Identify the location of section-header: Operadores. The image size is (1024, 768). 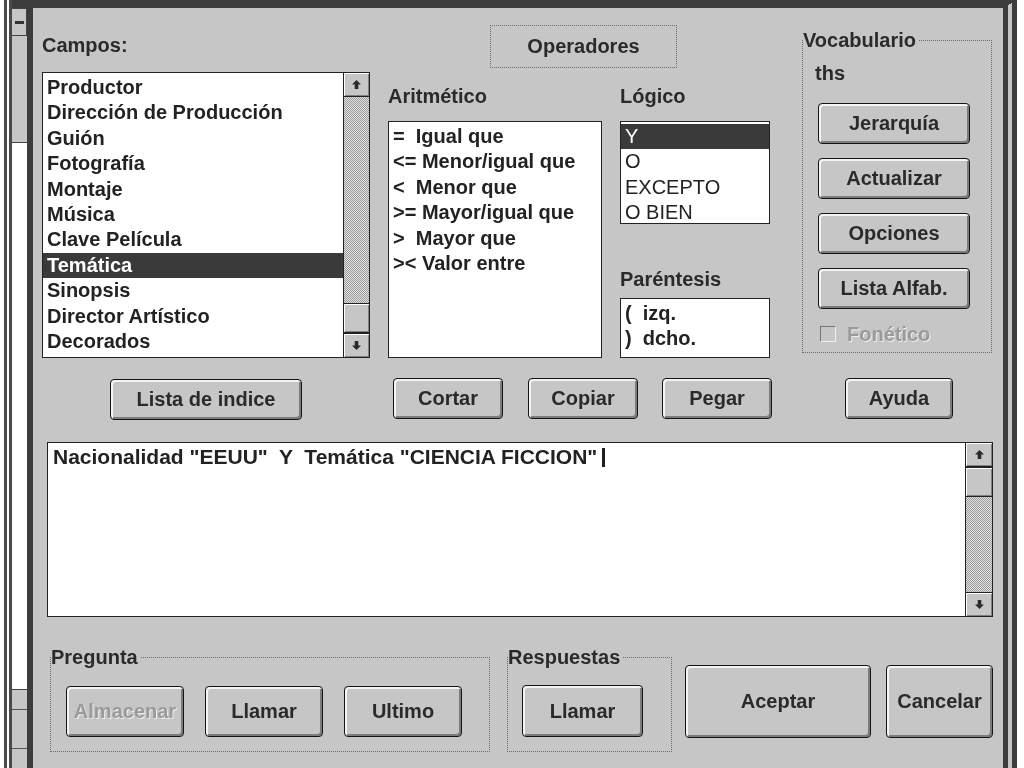
(583, 46).